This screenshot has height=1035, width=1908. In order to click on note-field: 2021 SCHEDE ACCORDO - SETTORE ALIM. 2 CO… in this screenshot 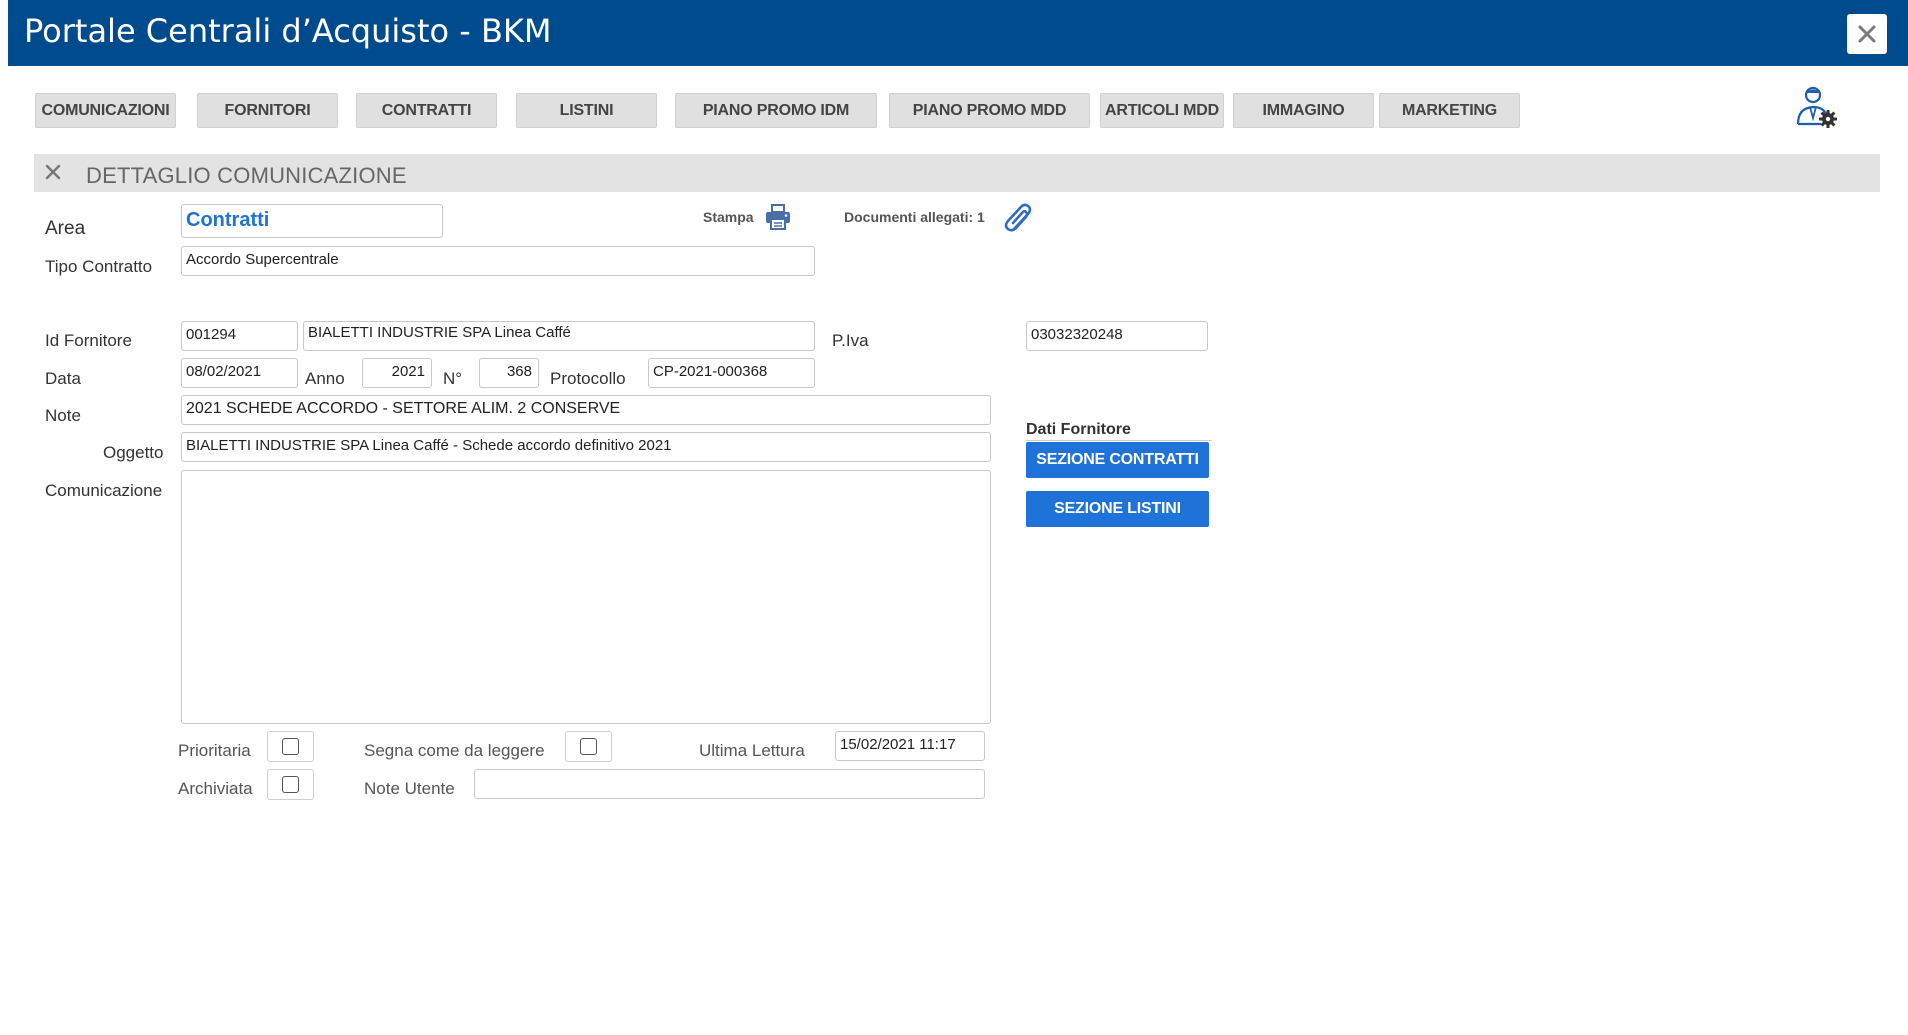, I will do `click(586, 410)`.